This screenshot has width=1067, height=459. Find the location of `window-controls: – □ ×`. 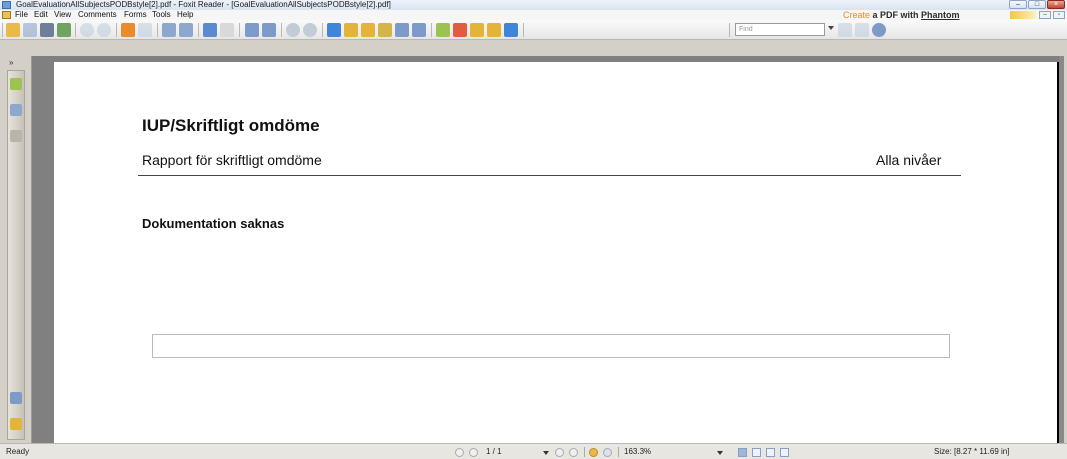

window-controls: – □ × is located at coordinates (1037, 5).